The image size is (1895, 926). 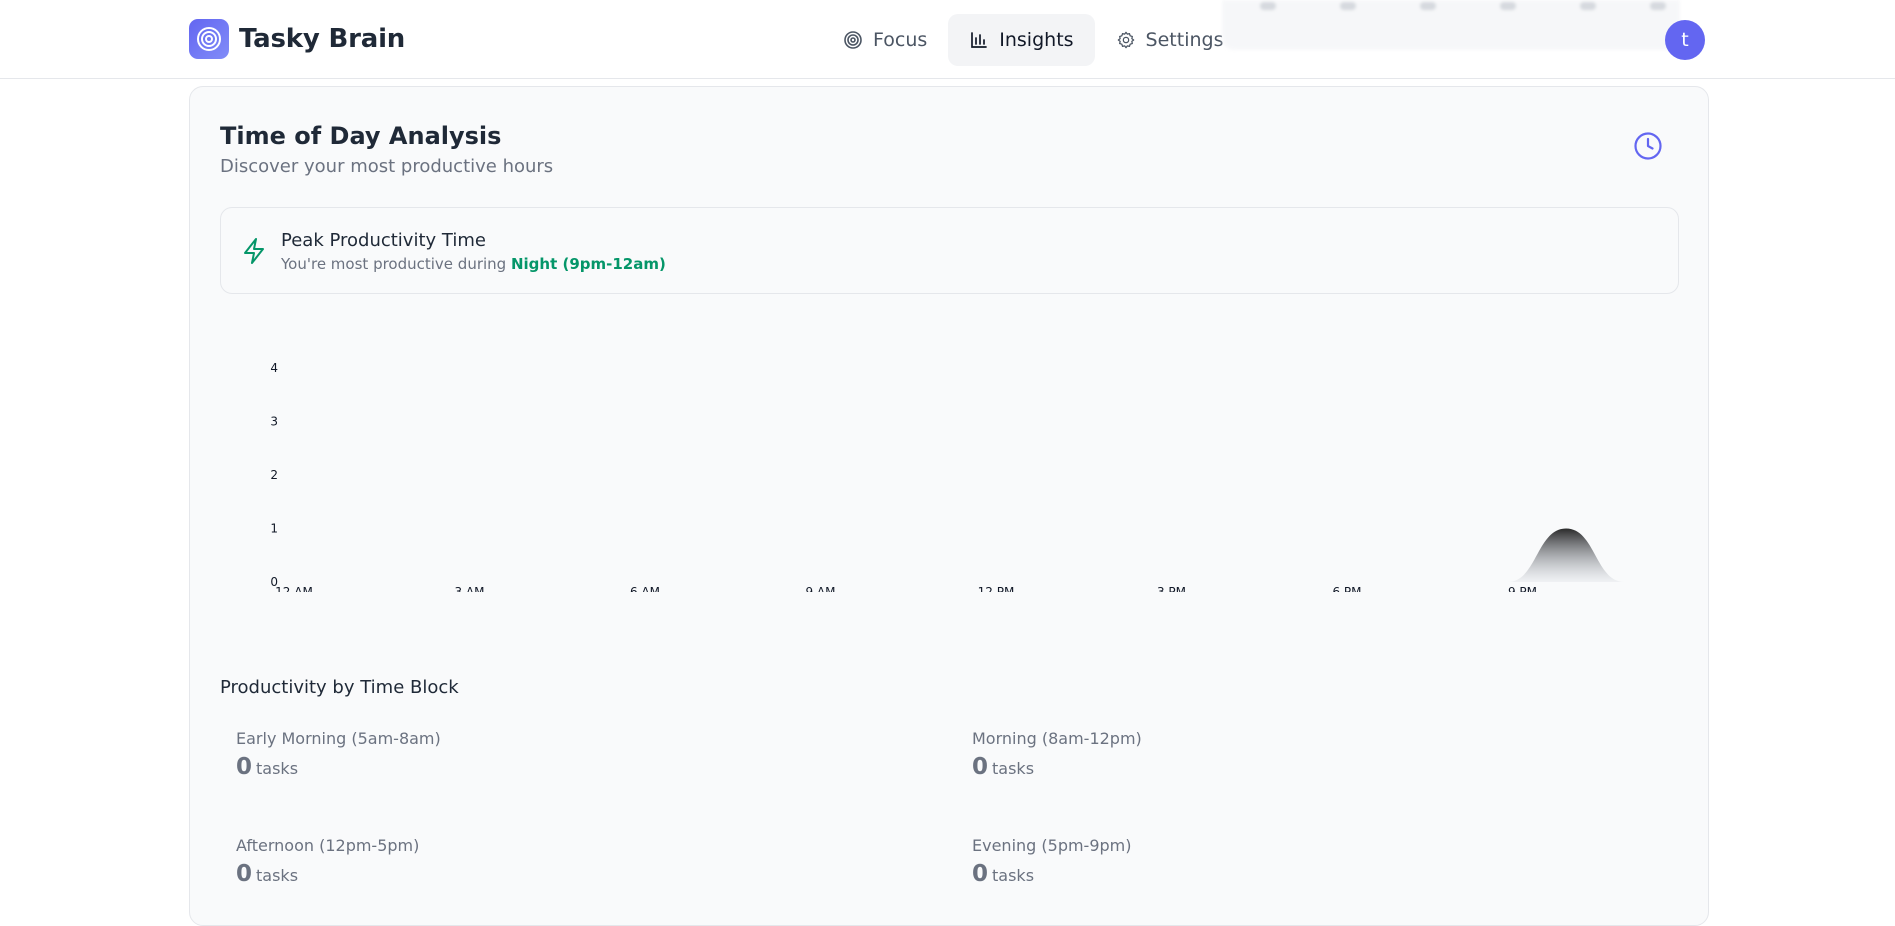 I want to click on brand: Tasky Brain, so click(x=297, y=39).